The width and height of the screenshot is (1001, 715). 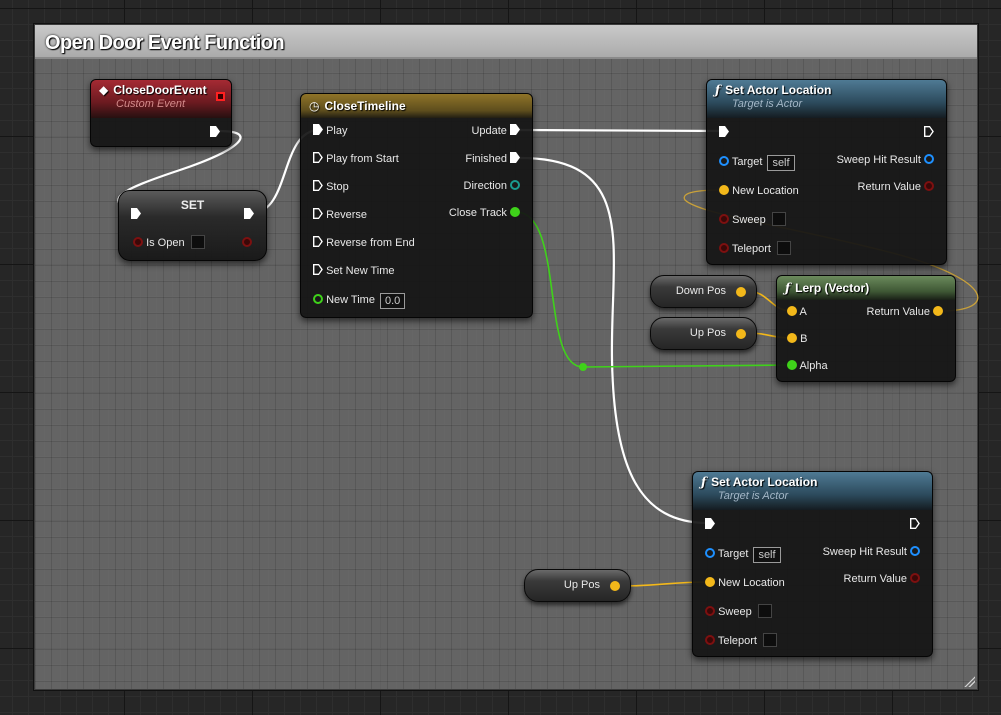 What do you see at coordinates (362, 159) in the screenshot?
I see `pin-label-play-from-start: Play from Start` at bounding box center [362, 159].